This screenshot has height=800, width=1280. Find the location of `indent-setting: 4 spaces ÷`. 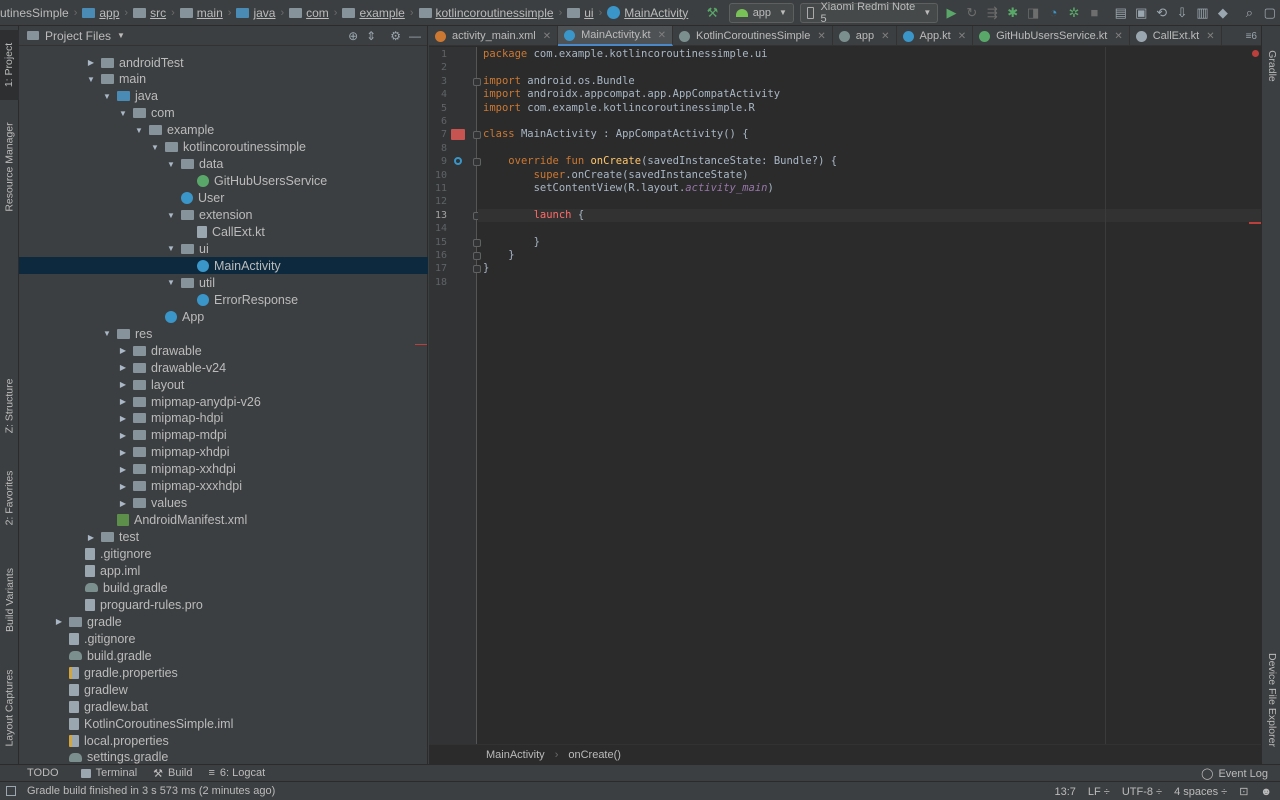

indent-setting: 4 spaces ÷ is located at coordinates (1200, 792).